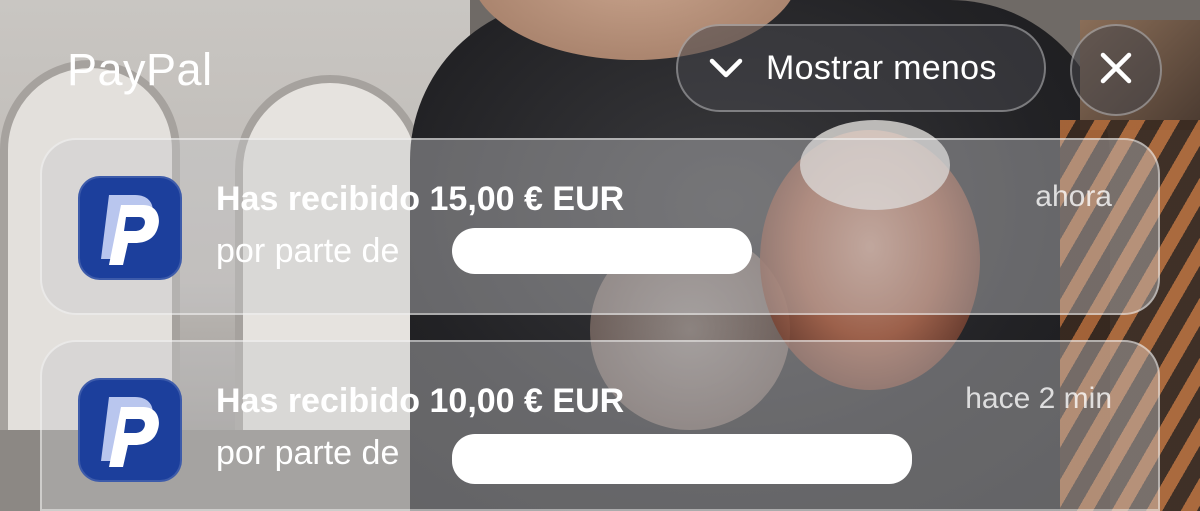  What do you see at coordinates (726, 68) in the screenshot?
I see `chevron-down-icon` at bounding box center [726, 68].